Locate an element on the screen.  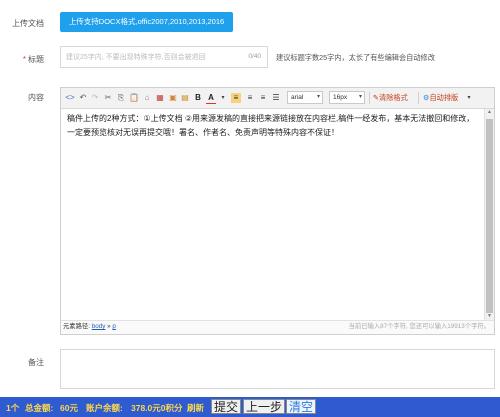
auto-layout-label: 自动排版 is located at coordinates (444, 97).